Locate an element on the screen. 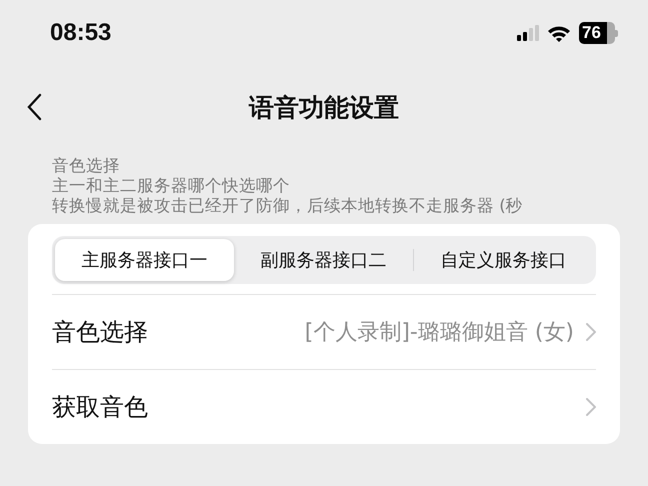 The height and width of the screenshot is (486, 648). settings-row: 音色选择 [个人录制]-璐璐御姐音 (女) is located at coordinates (324, 331).